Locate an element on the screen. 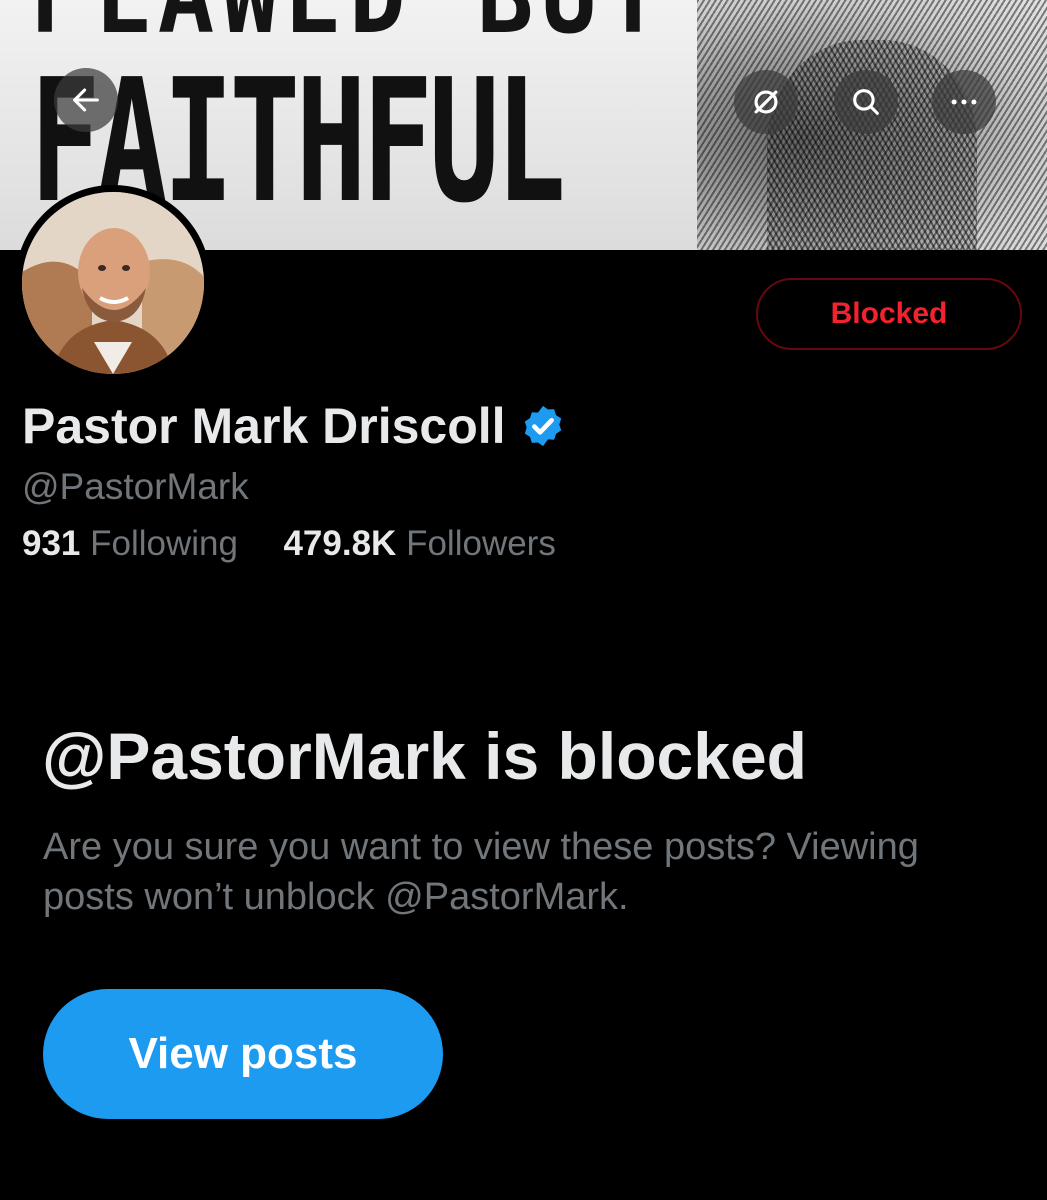 The image size is (1047, 1200). back-button is located at coordinates (86, 100).